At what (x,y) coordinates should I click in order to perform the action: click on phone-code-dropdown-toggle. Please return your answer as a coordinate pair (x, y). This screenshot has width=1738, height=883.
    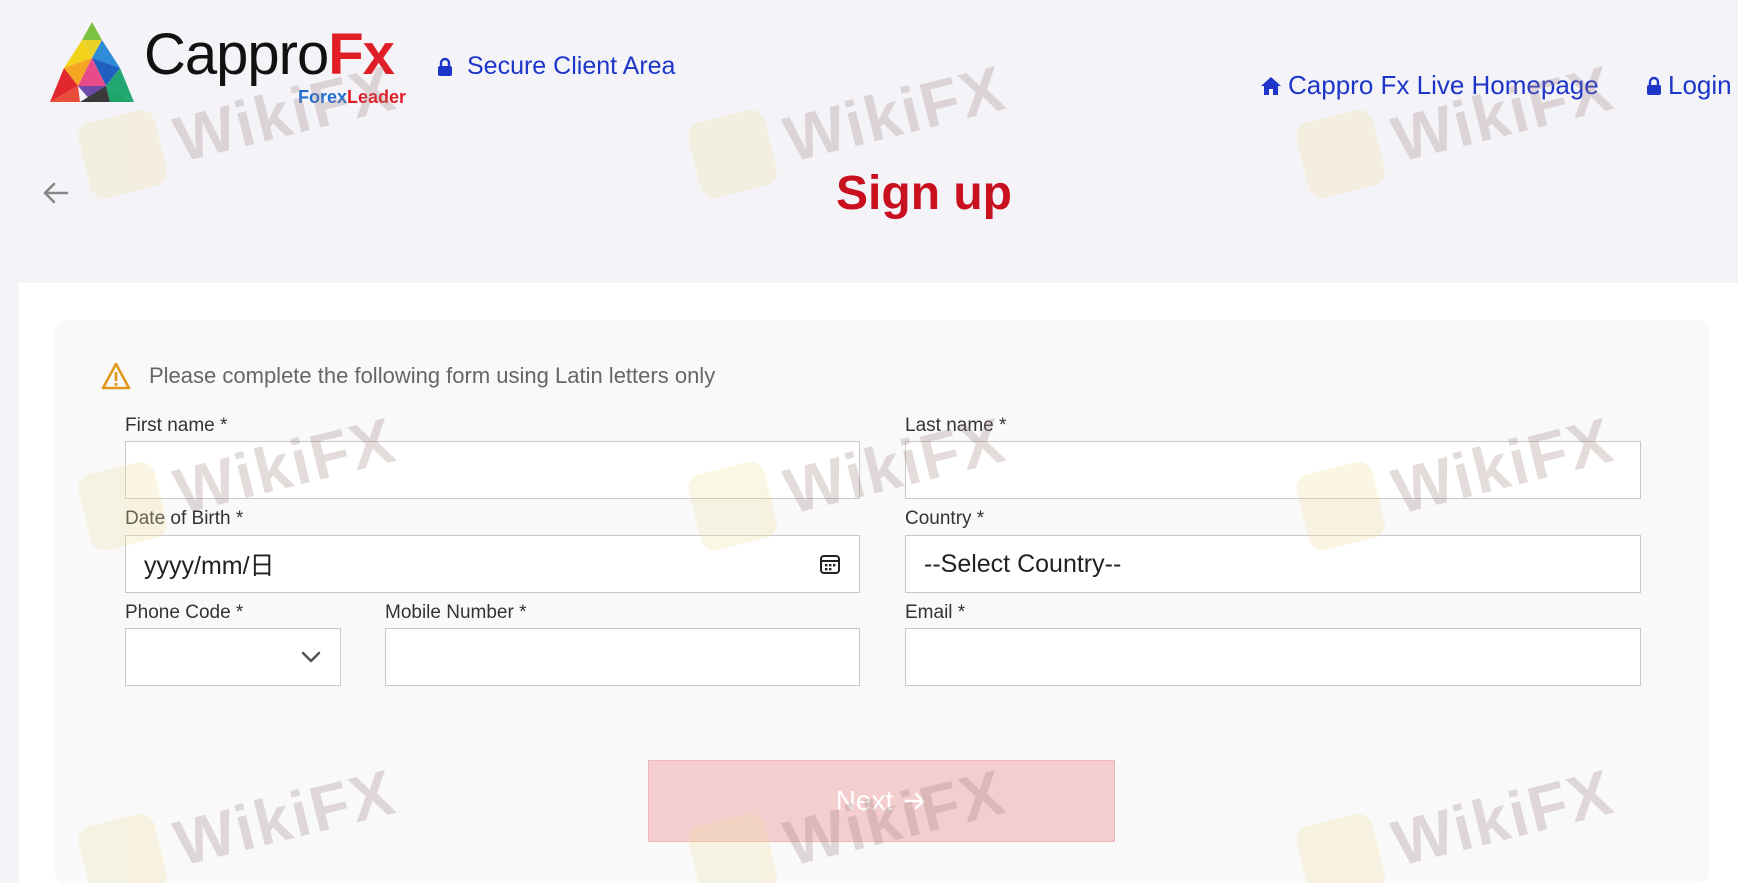
    Looking at the image, I should click on (311, 657).